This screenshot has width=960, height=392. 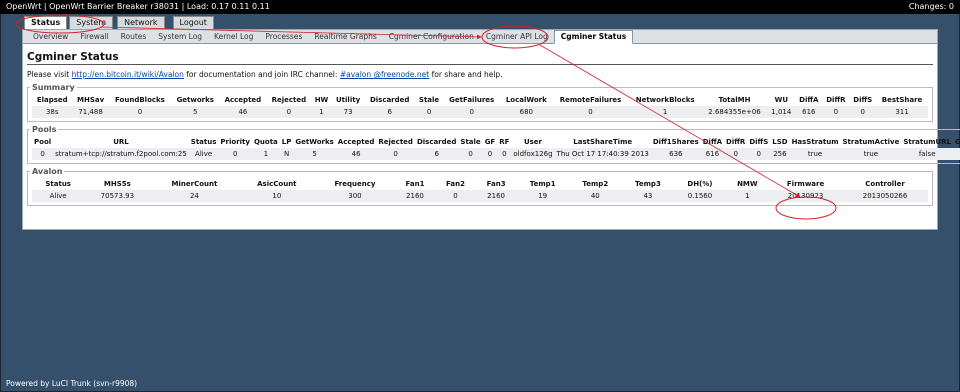 I want to click on tab-system-log: System Log, so click(x=180, y=37).